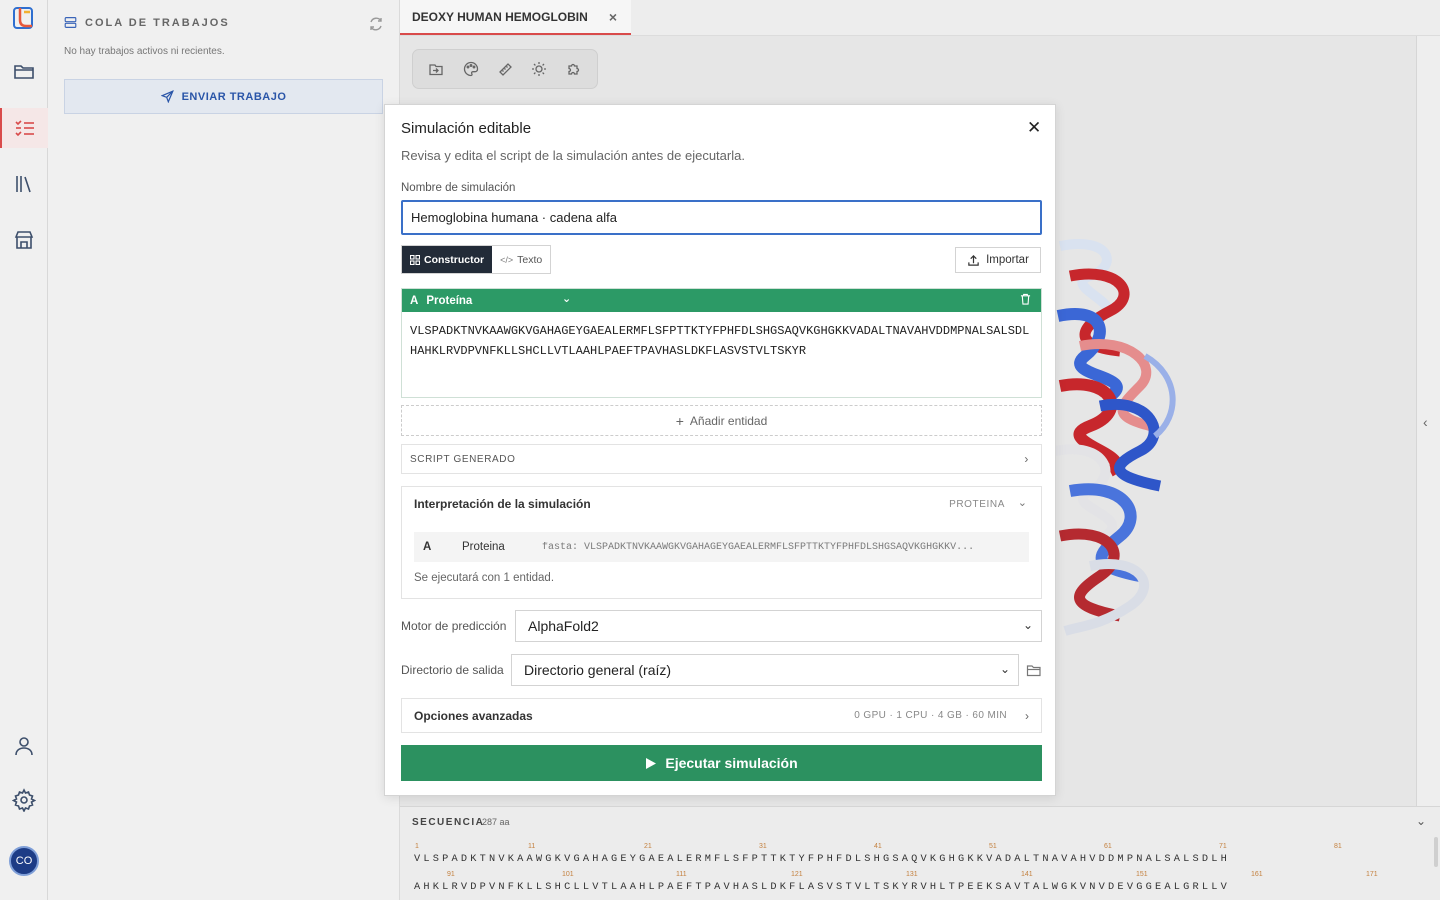 This screenshot has width=1440, height=900. I want to click on builder-mode-button: Constructor, so click(447, 259).